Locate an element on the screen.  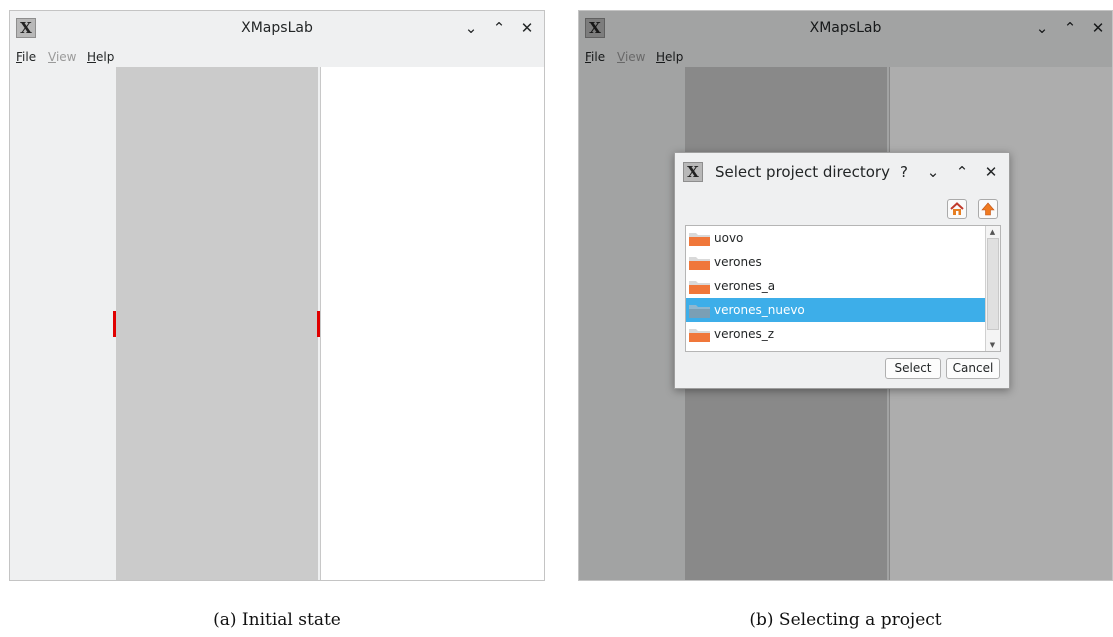
splitter-handle-right is located at coordinates (318, 324).